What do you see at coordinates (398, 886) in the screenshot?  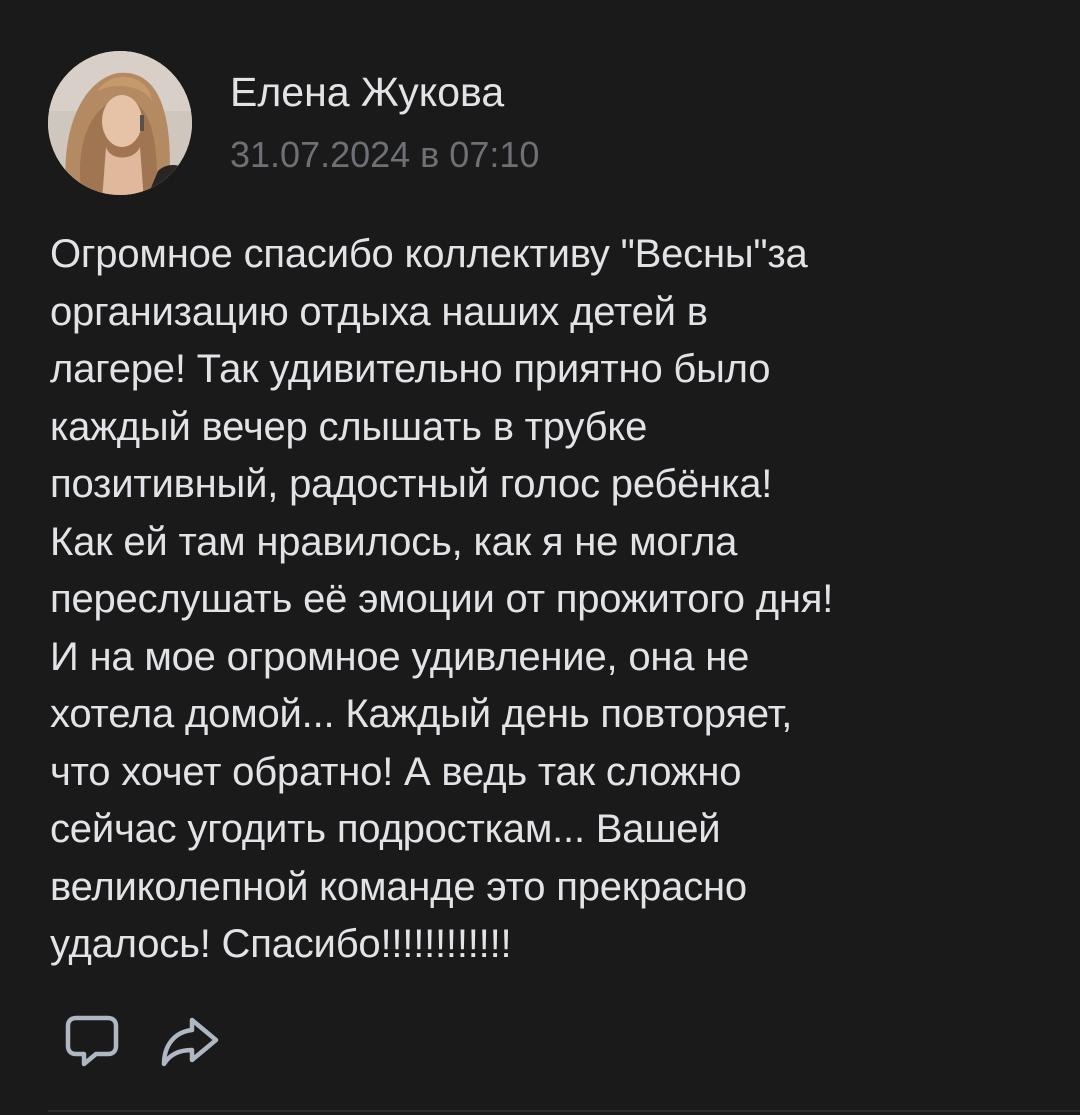 I see `post-text-line: великолепной команде это прекрасно` at bounding box center [398, 886].